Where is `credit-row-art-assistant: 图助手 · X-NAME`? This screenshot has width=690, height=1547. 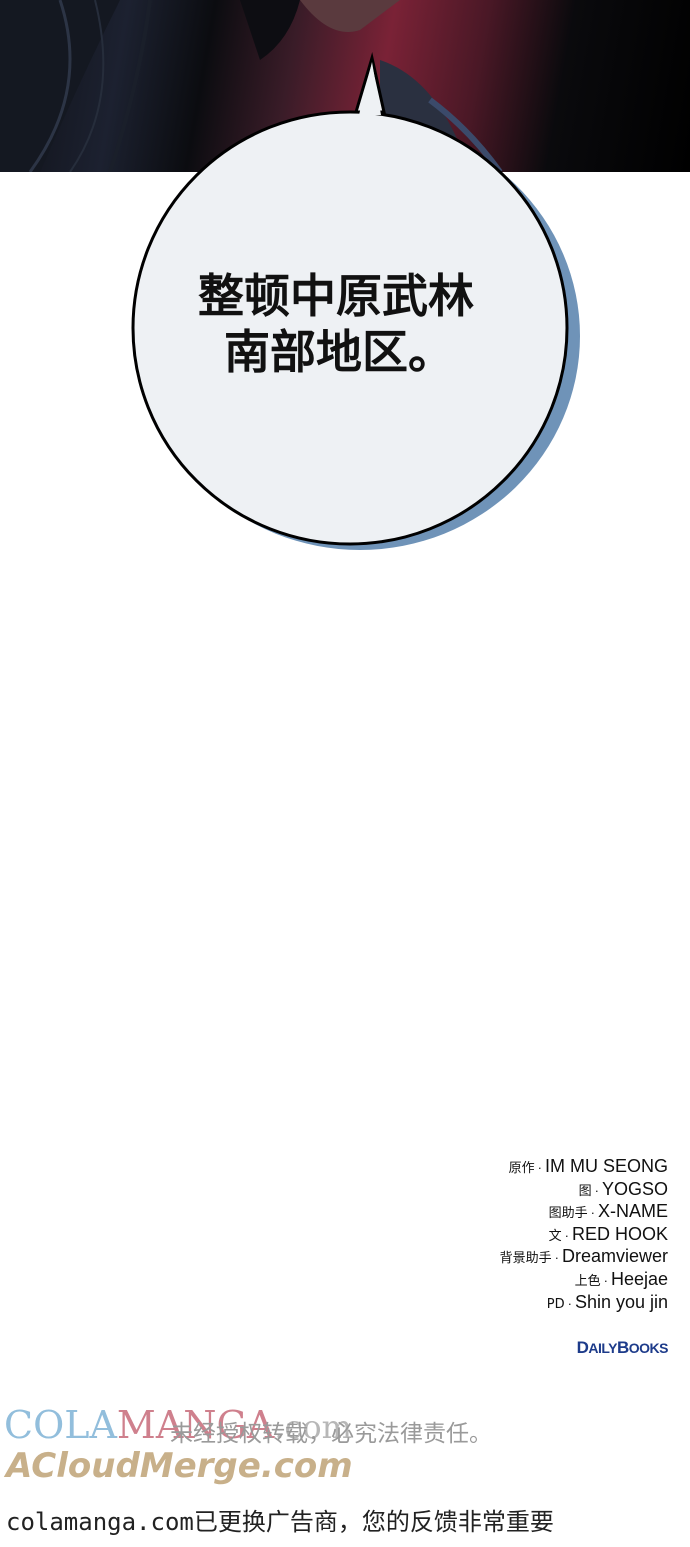
credit-row-art-assistant: 图助手 · X-NAME is located at coordinates (608, 1211).